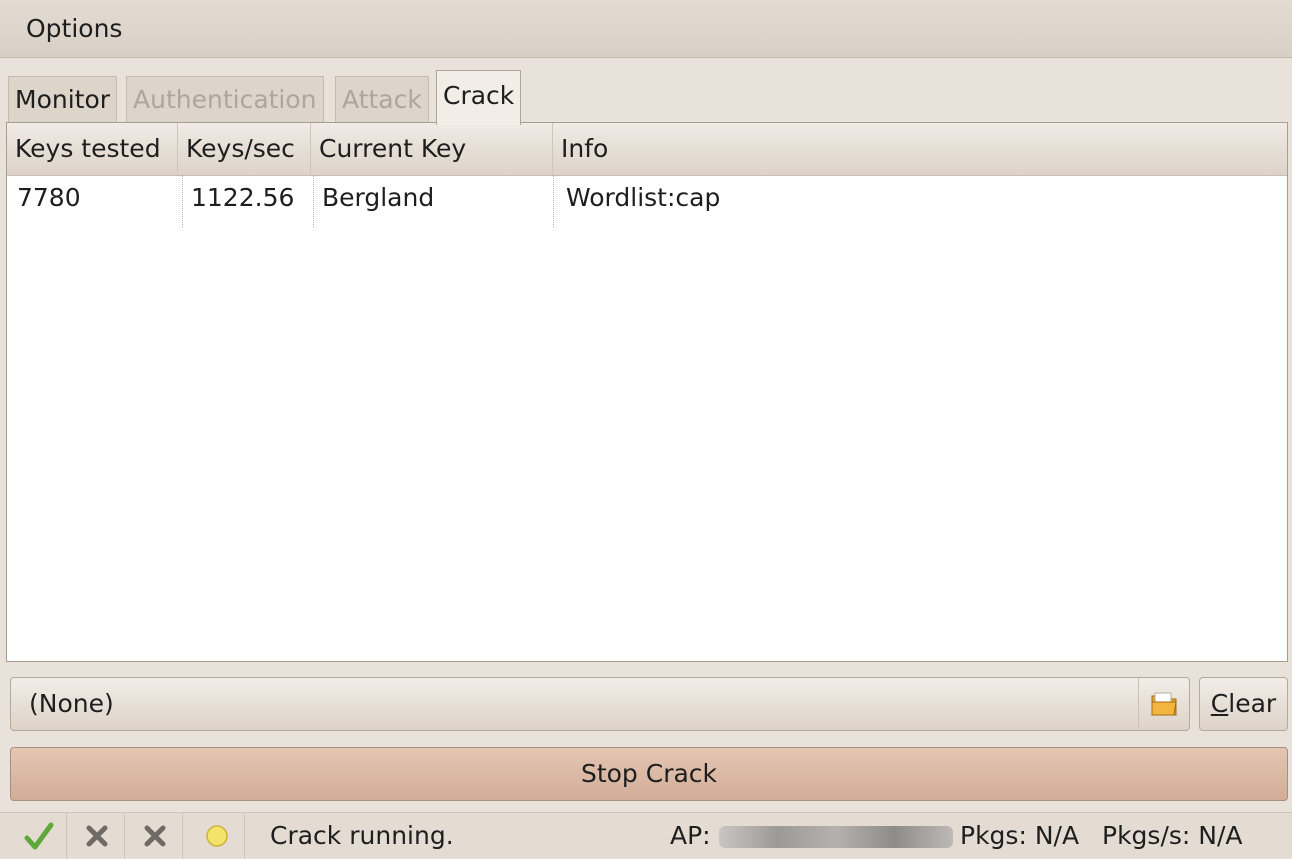  Describe the element at coordinates (1220, 835) in the screenshot. I see `pkgs-rate-value: N/A` at that location.